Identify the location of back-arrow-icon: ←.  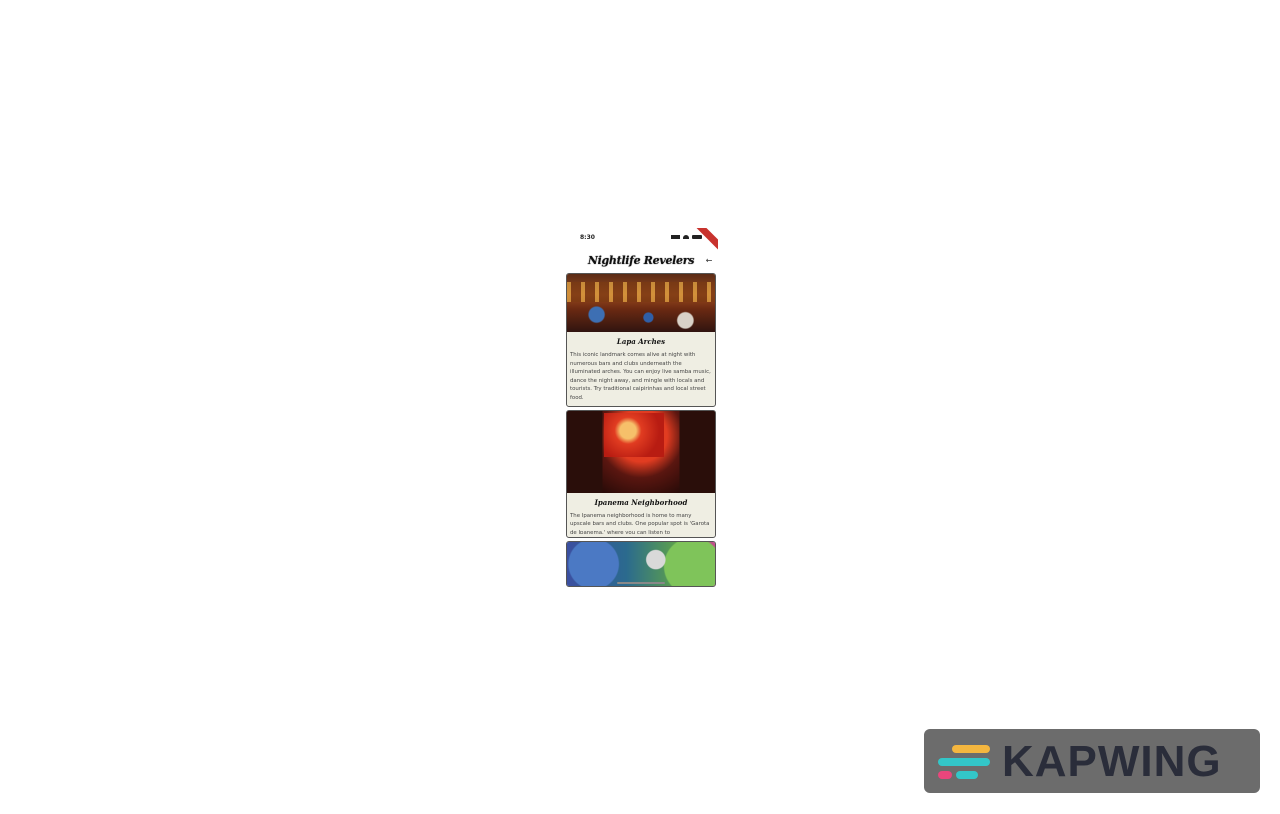
(709, 261).